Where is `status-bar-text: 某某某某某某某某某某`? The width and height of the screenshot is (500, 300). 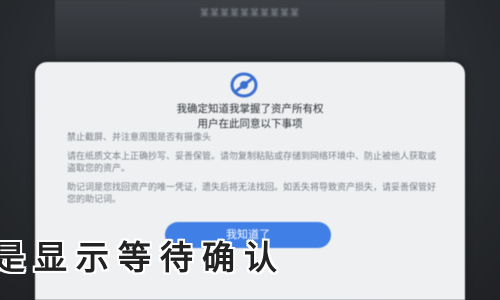
status-bar-text: 某某某某某某某某某某 is located at coordinates (249, 14).